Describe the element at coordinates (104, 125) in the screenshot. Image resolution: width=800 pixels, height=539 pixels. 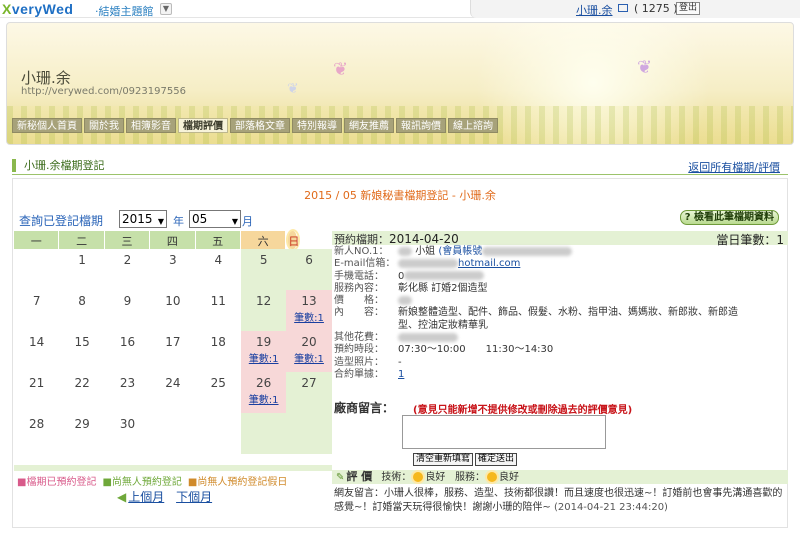
I see `nav-about: 關於我` at that location.